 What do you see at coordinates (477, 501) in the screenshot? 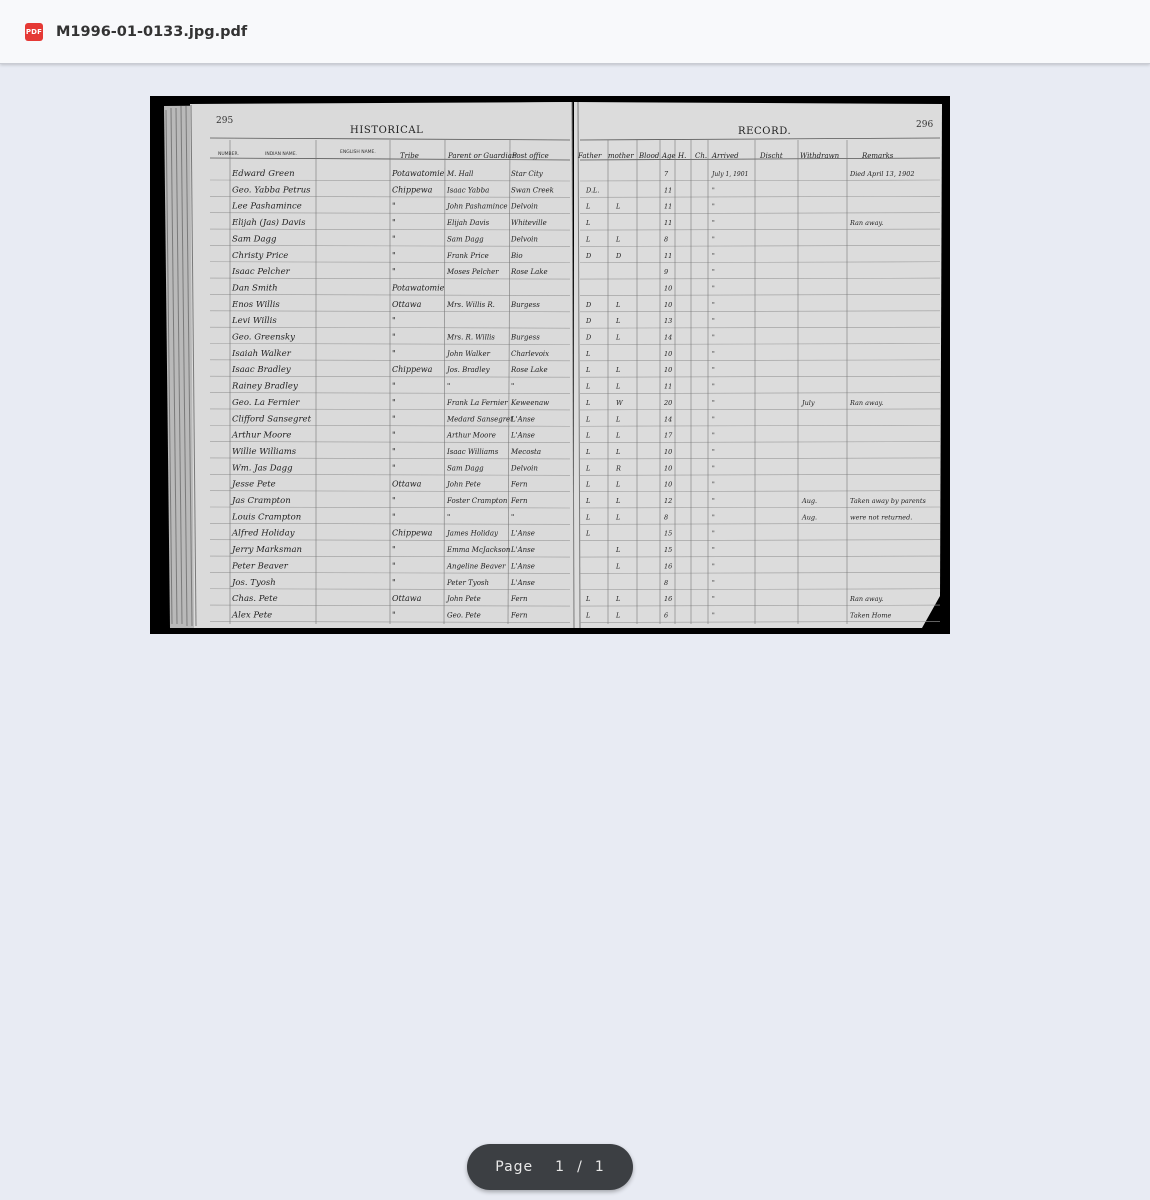
I see `row-parent: Foster Crampton` at bounding box center [477, 501].